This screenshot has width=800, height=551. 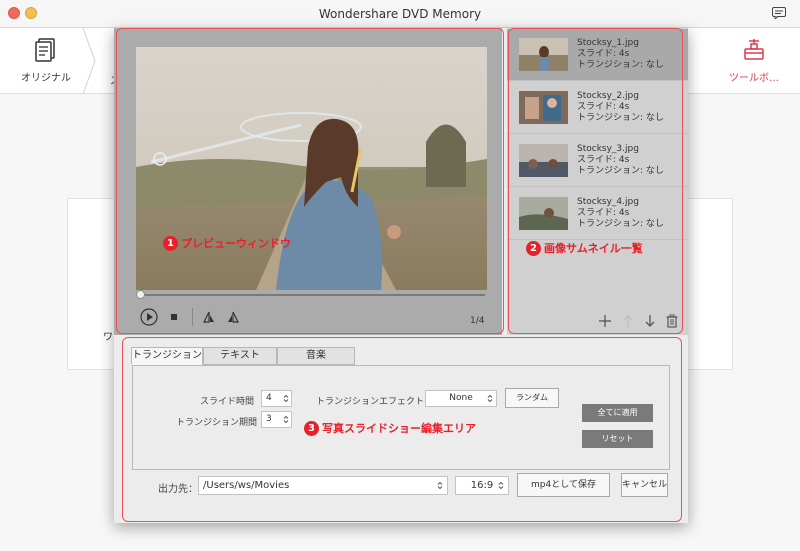 I want to click on annotation-text: プレビューウィンドウ, so click(x=236, y=243).